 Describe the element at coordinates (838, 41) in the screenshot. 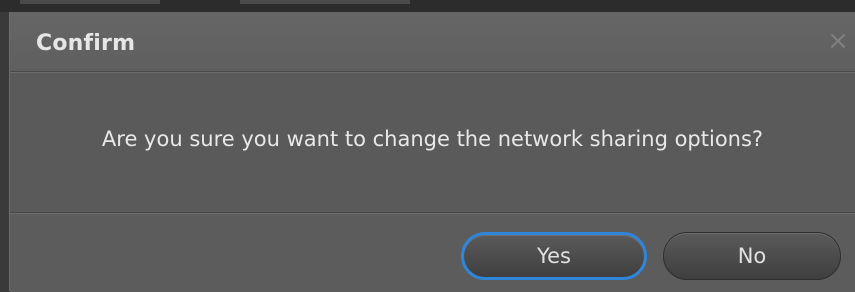

I see `close-icon: ×` at that location.